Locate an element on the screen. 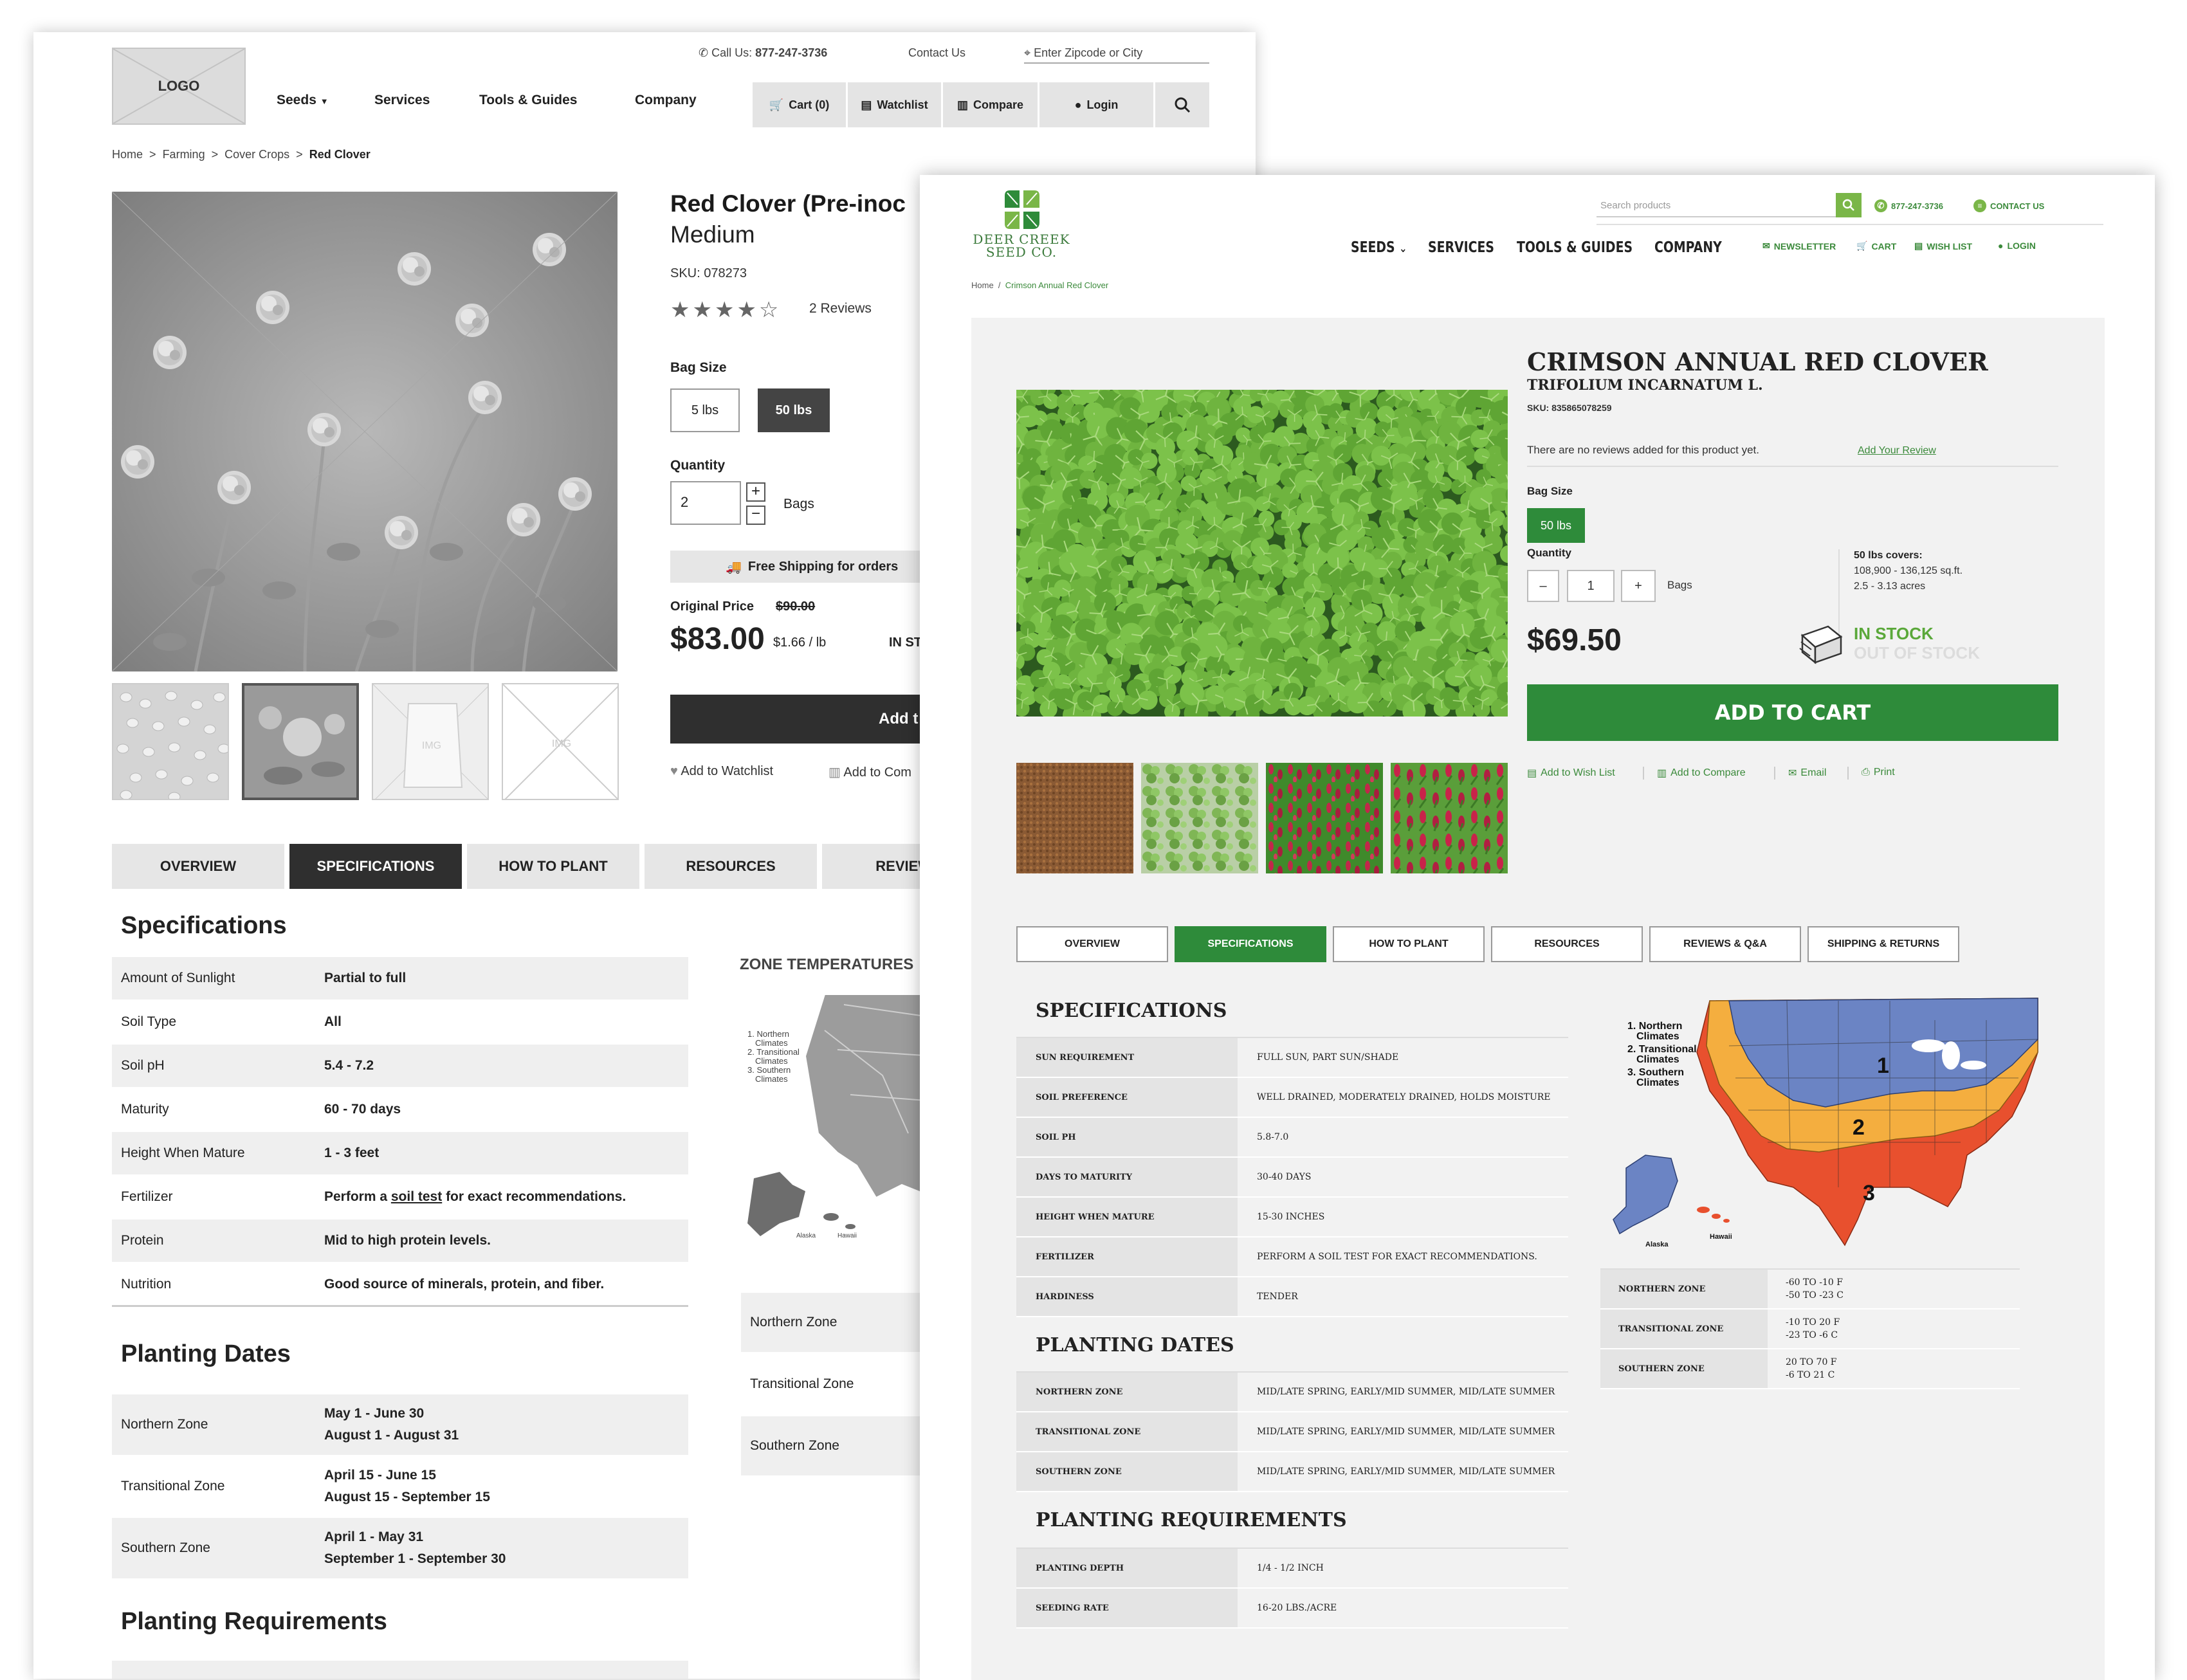 This screenshot has height=1680, width=2187. bar-chart-icon: ▥ is located at coordinates (962, 104).